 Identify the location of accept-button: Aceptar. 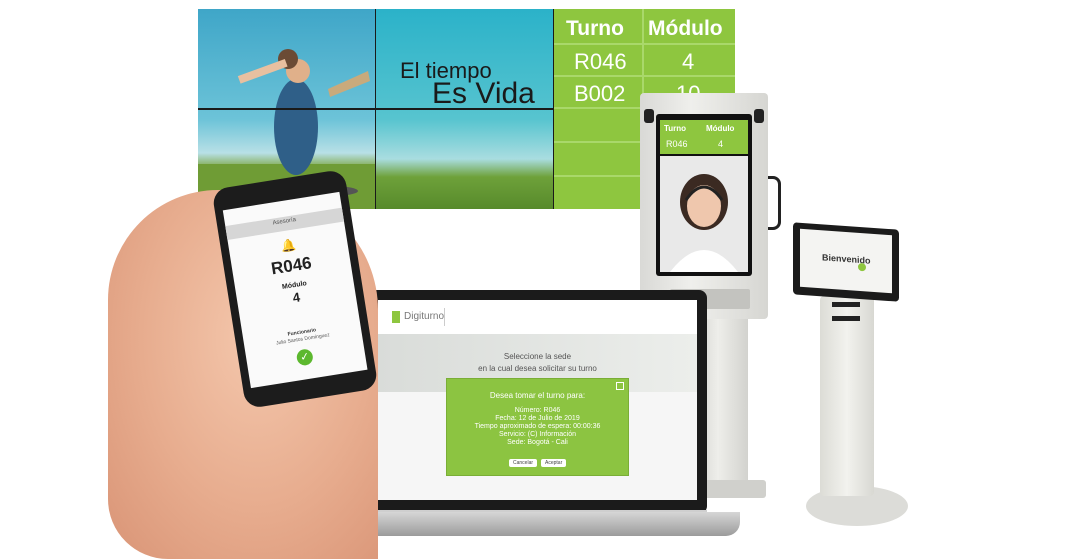
(554, 463).